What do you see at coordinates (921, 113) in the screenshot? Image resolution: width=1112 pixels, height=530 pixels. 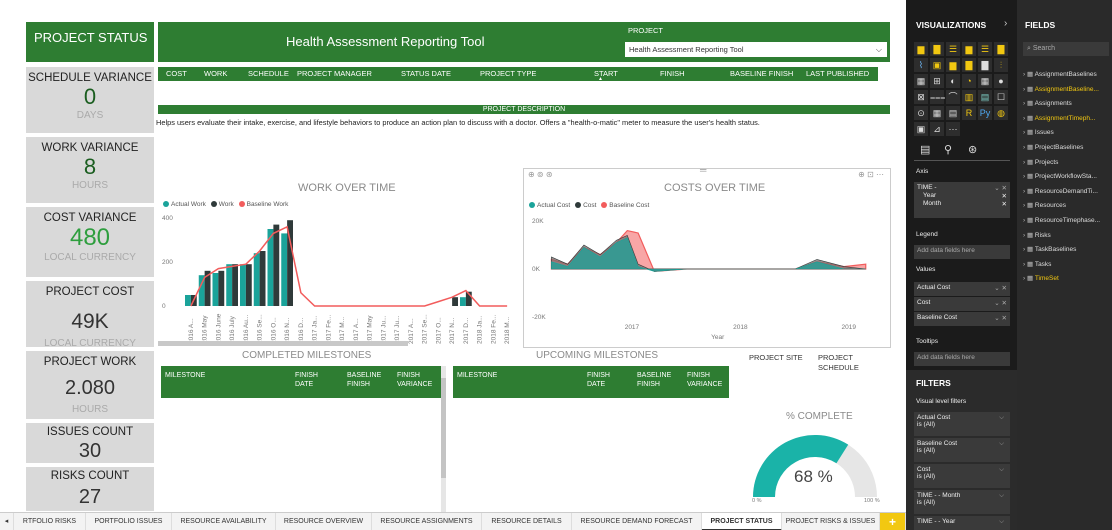 I see `visual-type-icon: ⊙` at bounding box center [921, 113].